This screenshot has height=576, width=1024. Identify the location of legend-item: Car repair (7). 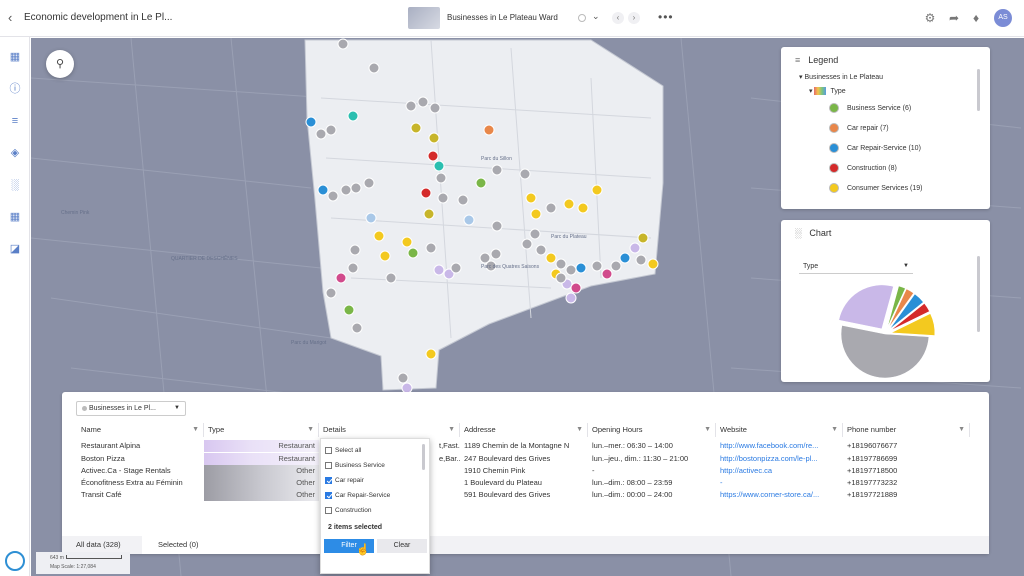
(859, 128).